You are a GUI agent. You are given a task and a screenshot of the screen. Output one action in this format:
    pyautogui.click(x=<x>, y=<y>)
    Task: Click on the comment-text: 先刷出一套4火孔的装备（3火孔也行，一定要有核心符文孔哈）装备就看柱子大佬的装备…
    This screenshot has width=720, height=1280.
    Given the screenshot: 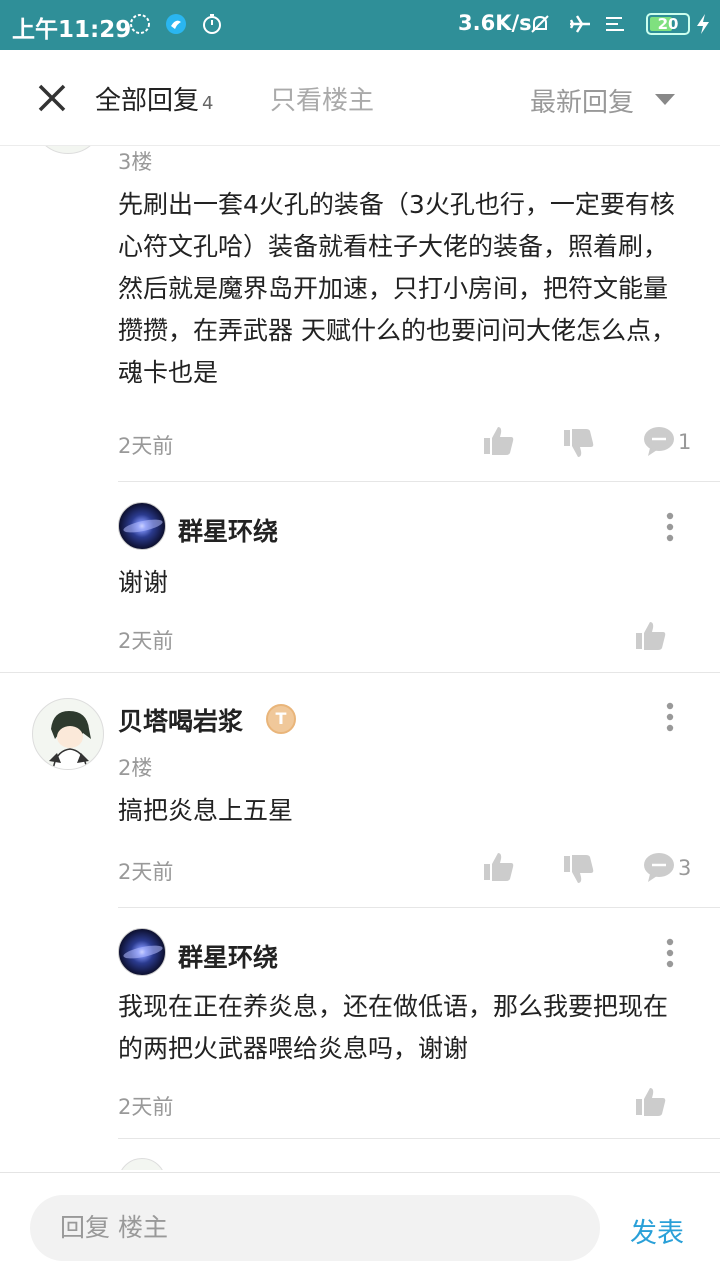 What is the action you would take?
    pyautogui.click(x=397, y=288)
    